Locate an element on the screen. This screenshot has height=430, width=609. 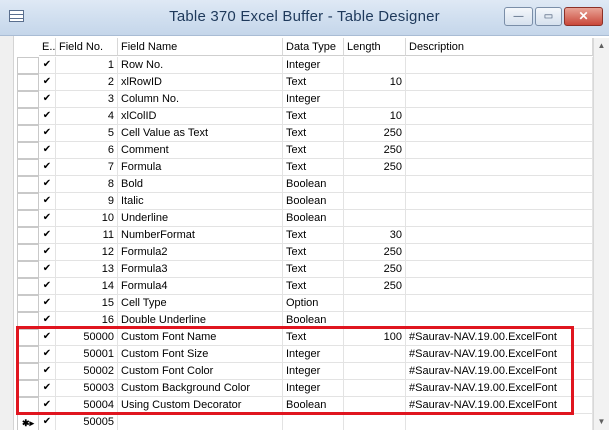
field-no-cell: 4 is located at coordinates (87, 116).